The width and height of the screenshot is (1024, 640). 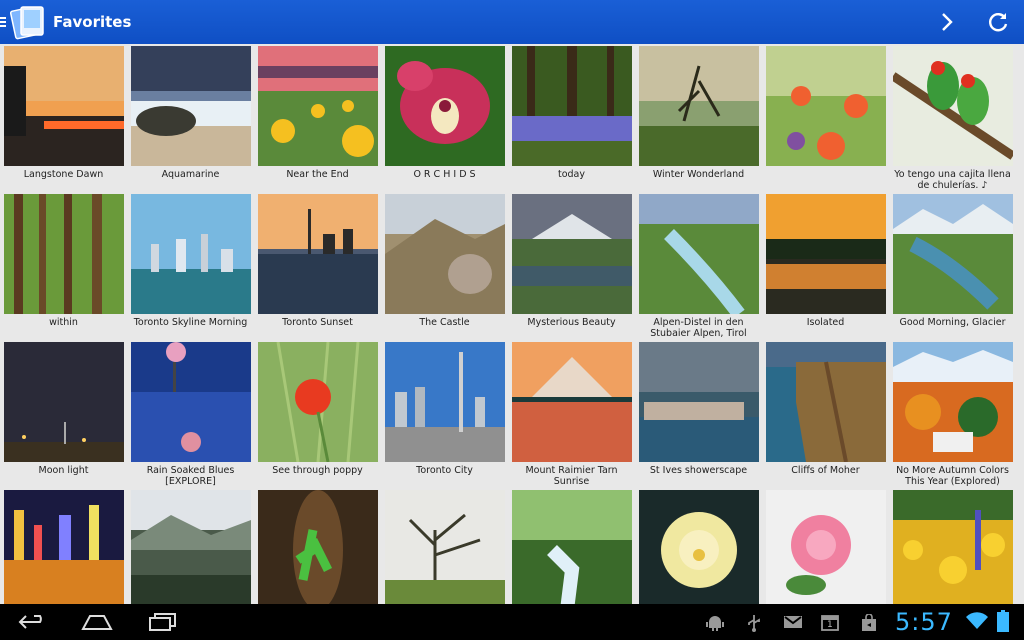 I want to click on photo-caption: The Castle, so click(x=444, y=322).